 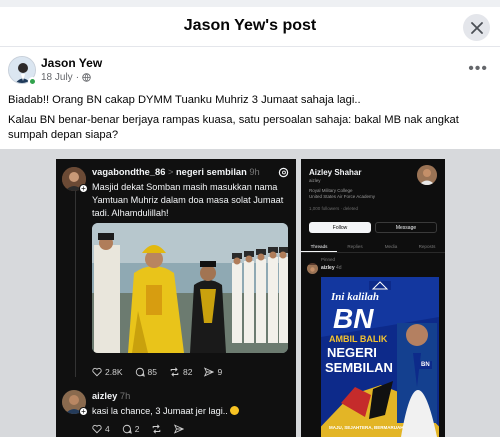 I want to click on dialog-title: Jason Yew's post, so click(x=250, y=25).